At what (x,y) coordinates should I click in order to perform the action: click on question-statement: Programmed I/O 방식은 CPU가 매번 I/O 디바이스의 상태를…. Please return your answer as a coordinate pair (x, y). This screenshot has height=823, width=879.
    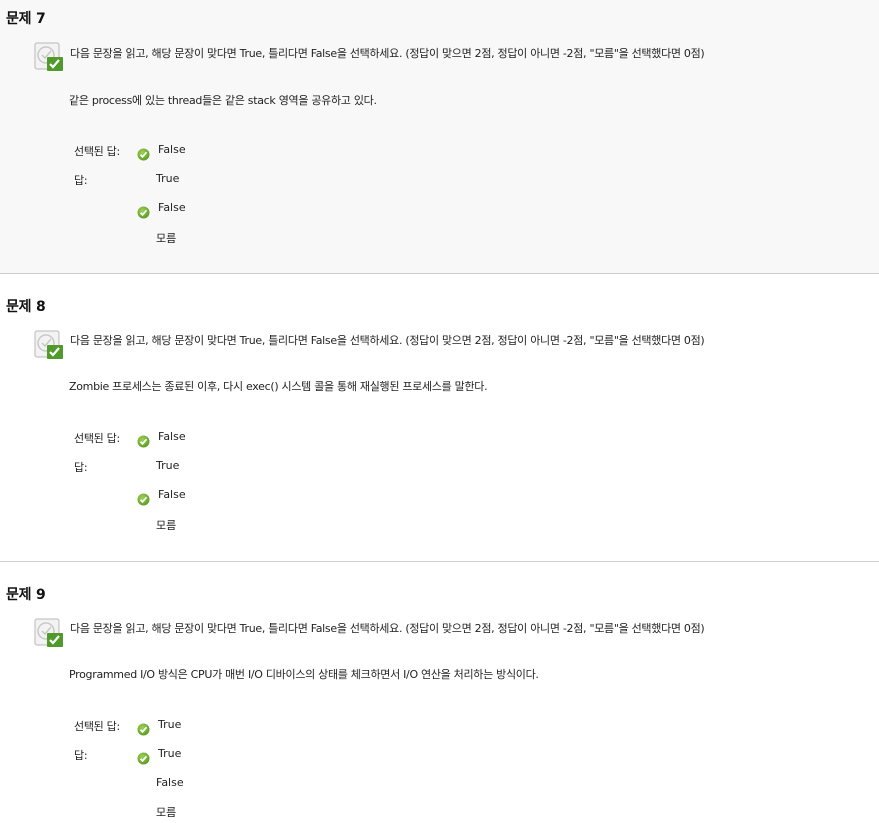
    Looking at the image, I should click on (304, 674).